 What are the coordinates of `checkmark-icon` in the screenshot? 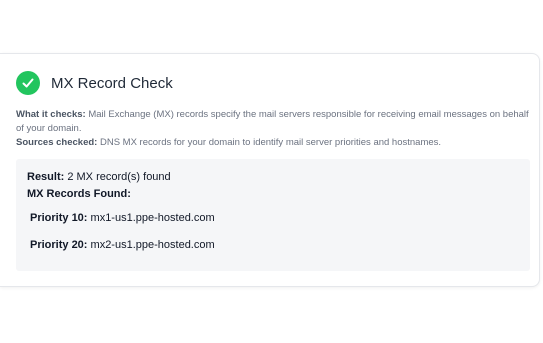 It's located at (28, 83).